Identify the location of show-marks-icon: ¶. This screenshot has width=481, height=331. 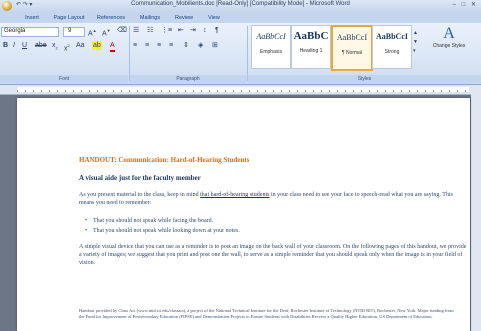
(217, 30).